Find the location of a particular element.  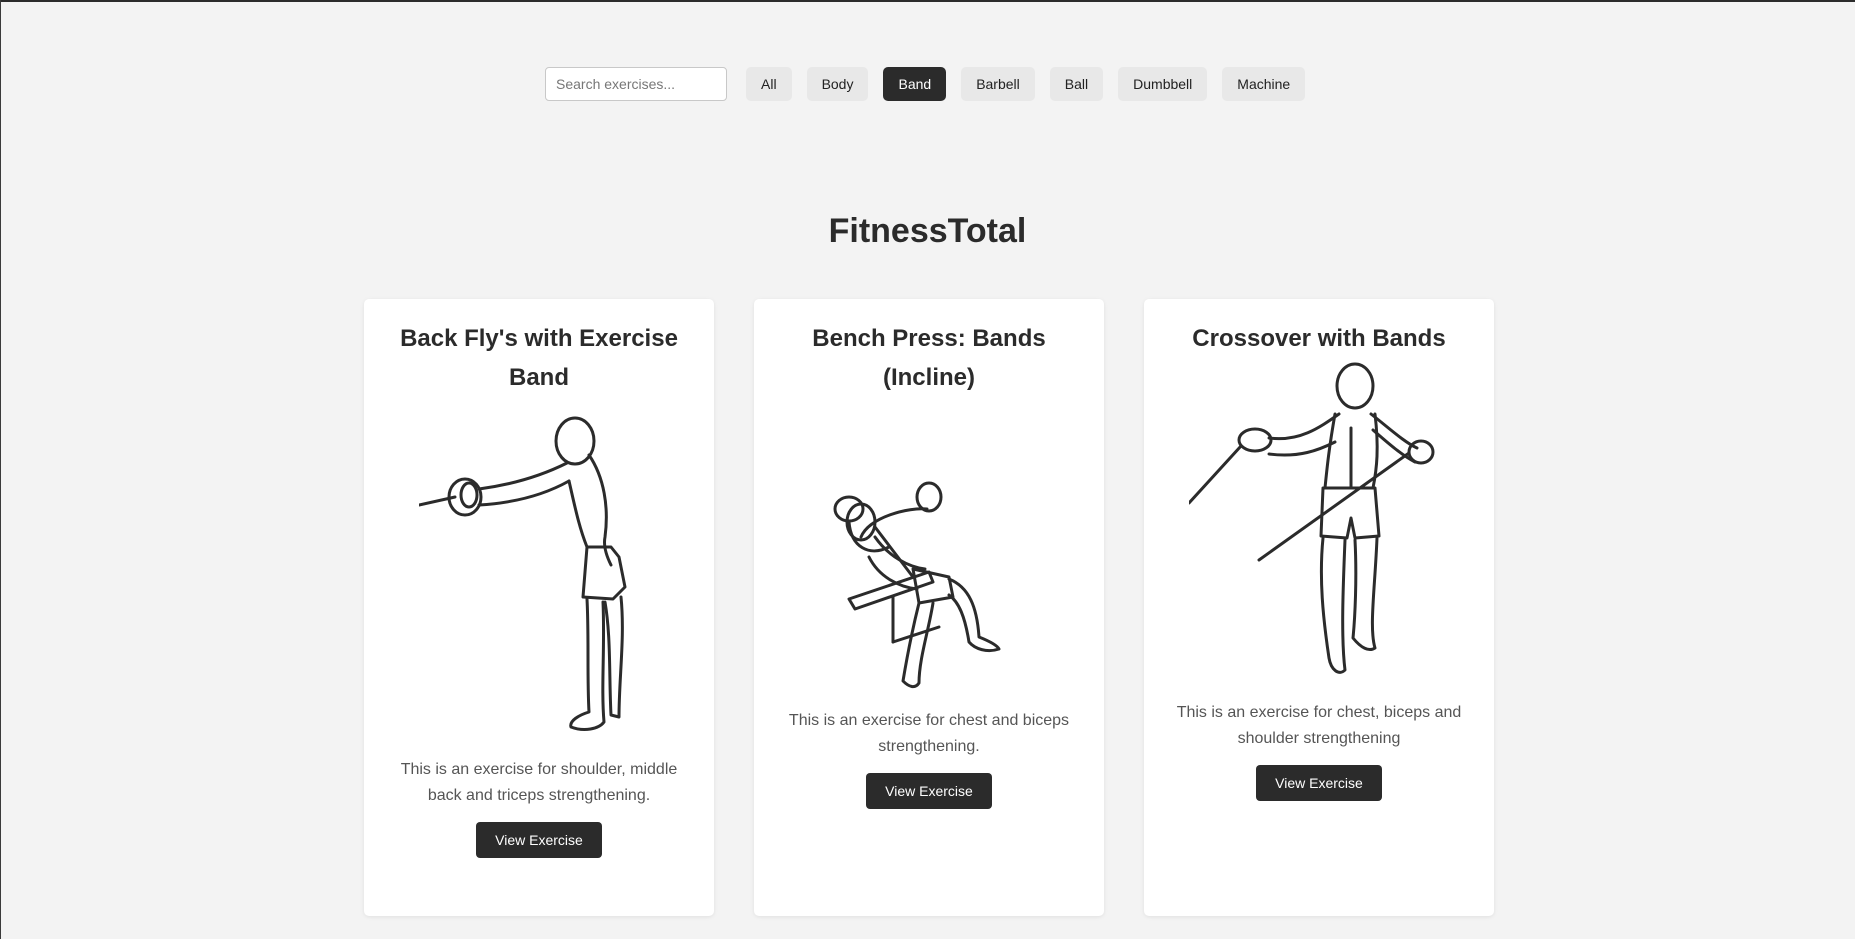

filter-ball-button: Ball is located at coordinates (1076, 84).